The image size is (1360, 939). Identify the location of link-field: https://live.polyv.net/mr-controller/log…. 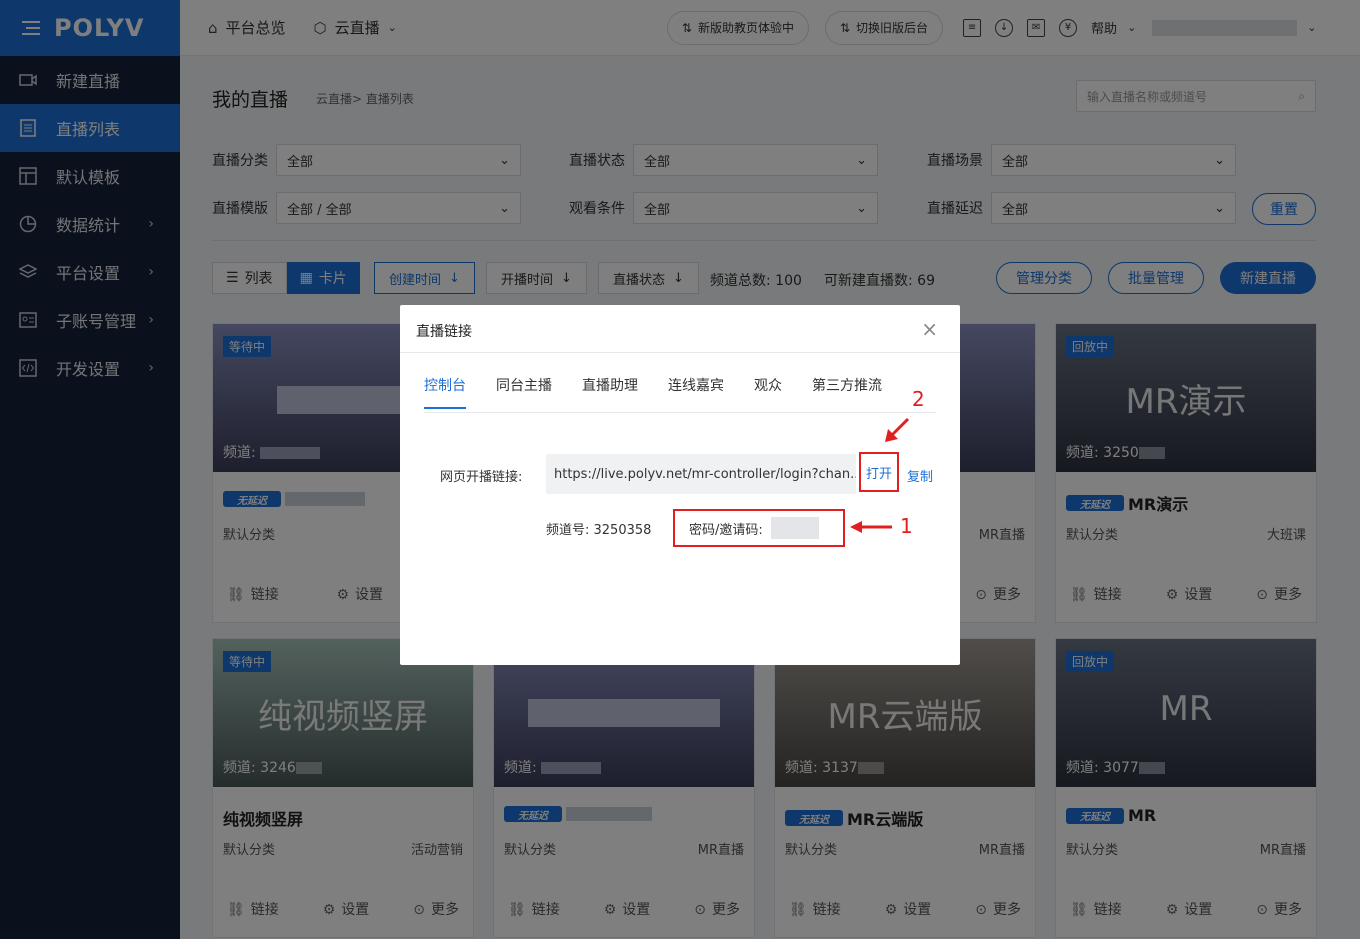
(701, 474).